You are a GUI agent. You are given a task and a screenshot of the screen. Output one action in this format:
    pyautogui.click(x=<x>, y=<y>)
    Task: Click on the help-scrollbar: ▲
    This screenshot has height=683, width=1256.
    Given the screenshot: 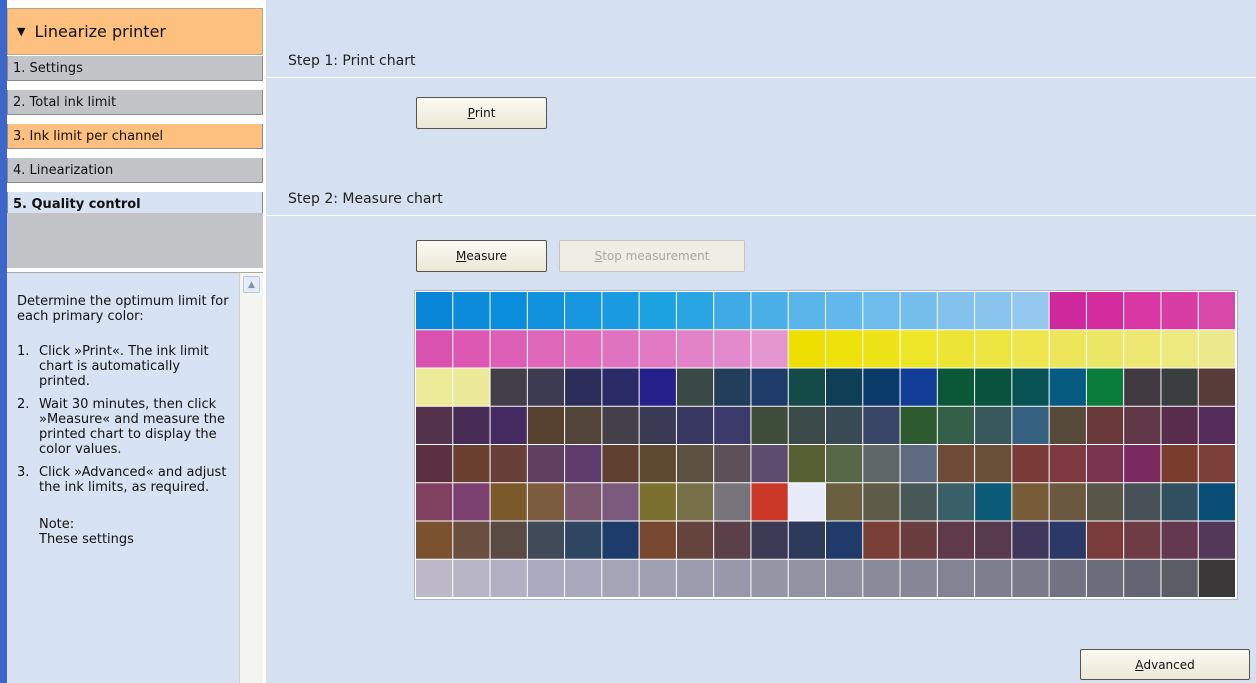 What is the action you would take?
    pyautogui.click(x=251, y=478)
    